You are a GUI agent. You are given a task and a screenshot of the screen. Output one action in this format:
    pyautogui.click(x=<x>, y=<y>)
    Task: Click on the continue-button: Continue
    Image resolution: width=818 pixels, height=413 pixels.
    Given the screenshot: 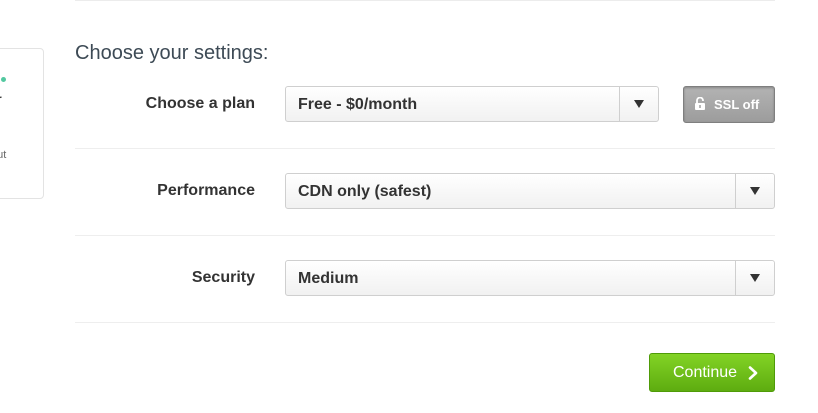 What is the action you would take?
    pyautogui.click(x=712, y=372)
    